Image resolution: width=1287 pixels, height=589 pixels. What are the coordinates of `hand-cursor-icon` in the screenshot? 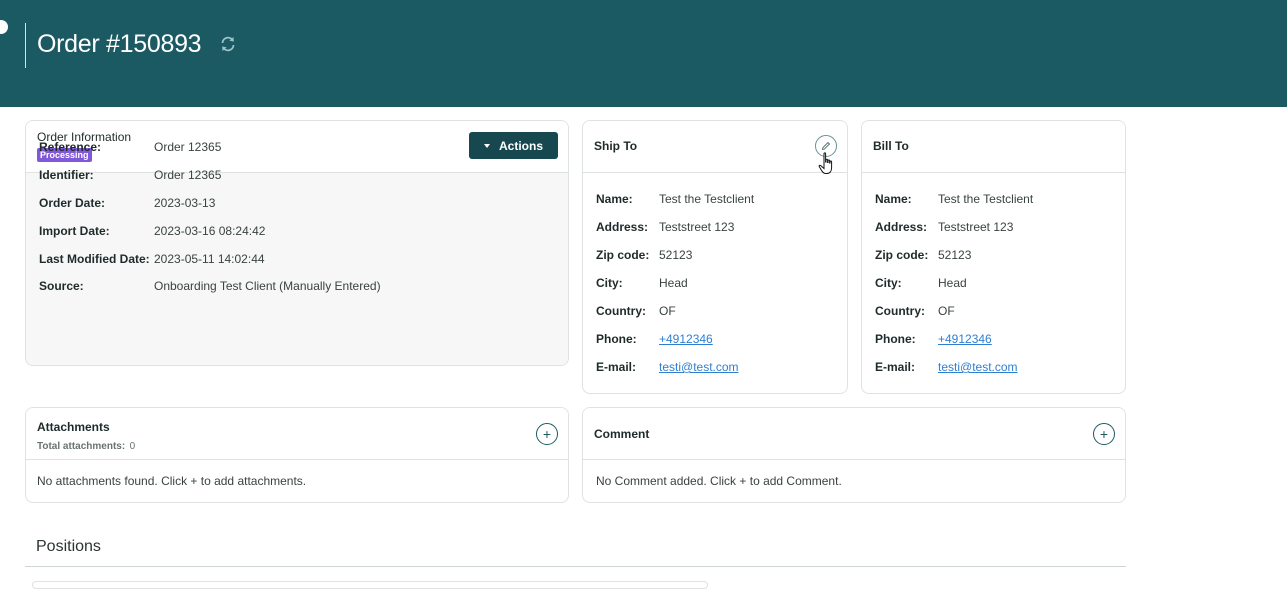 It's located at (825, 163).